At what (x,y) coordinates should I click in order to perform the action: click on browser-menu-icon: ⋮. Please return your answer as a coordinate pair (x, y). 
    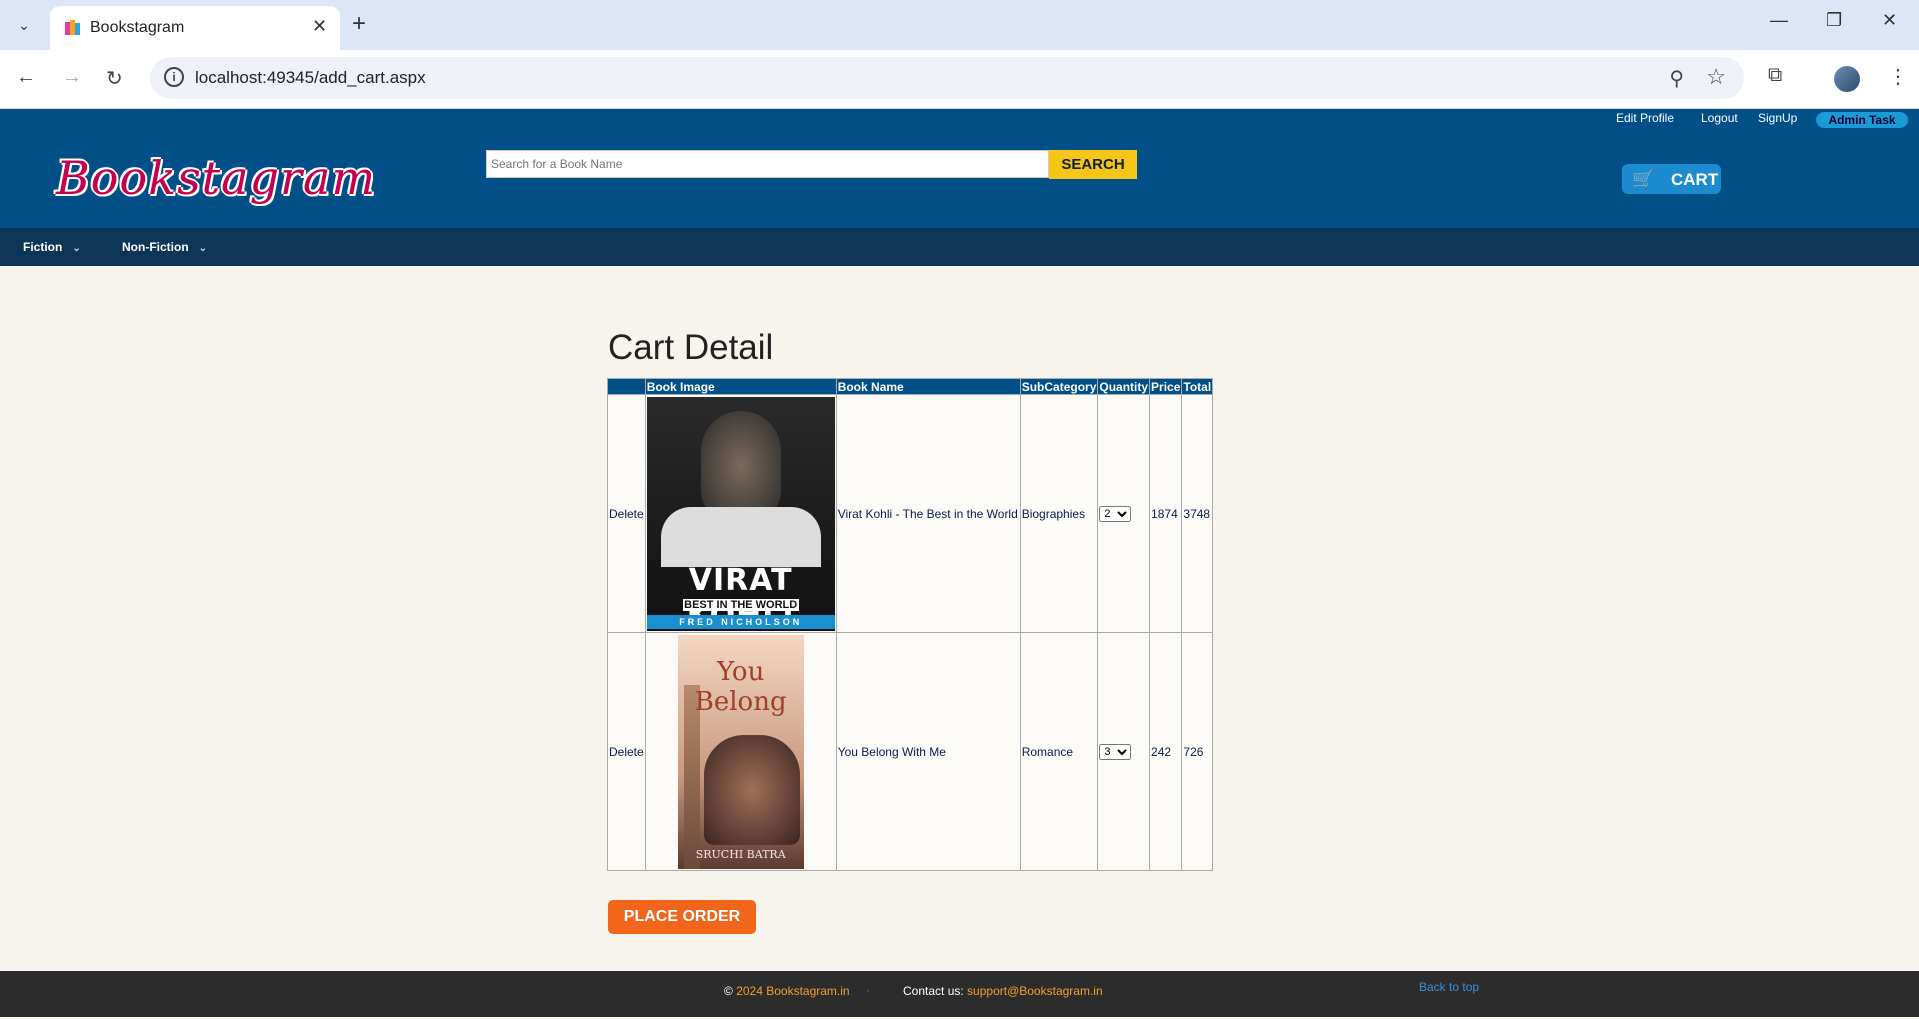
    Looking at the image, I should click on (1898, 76).